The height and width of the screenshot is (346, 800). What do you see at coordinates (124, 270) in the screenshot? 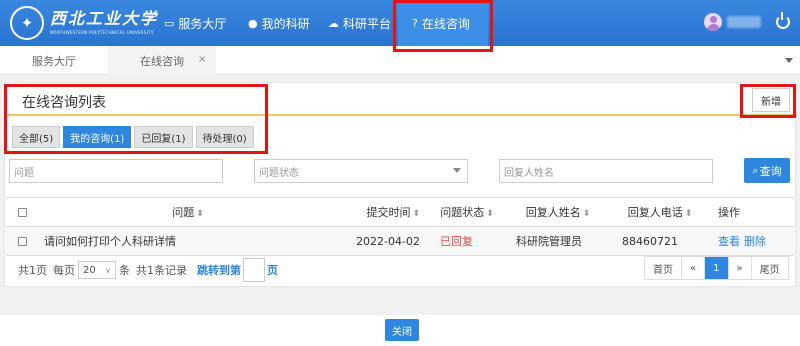
I see `per-page-suffix: 条` at bounding box center [124, 270].